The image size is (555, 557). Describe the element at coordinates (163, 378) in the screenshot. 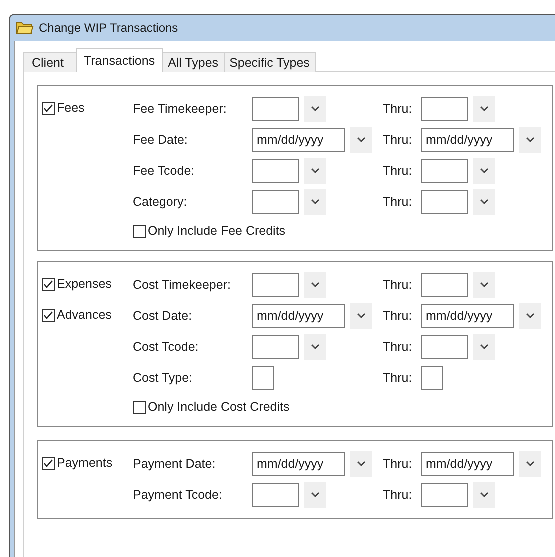

I see `field-label: Cost Type:` at that location.